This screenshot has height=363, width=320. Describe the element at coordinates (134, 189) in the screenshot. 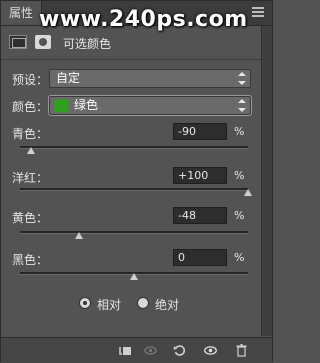

I see `magenta-slider-track` at that location.